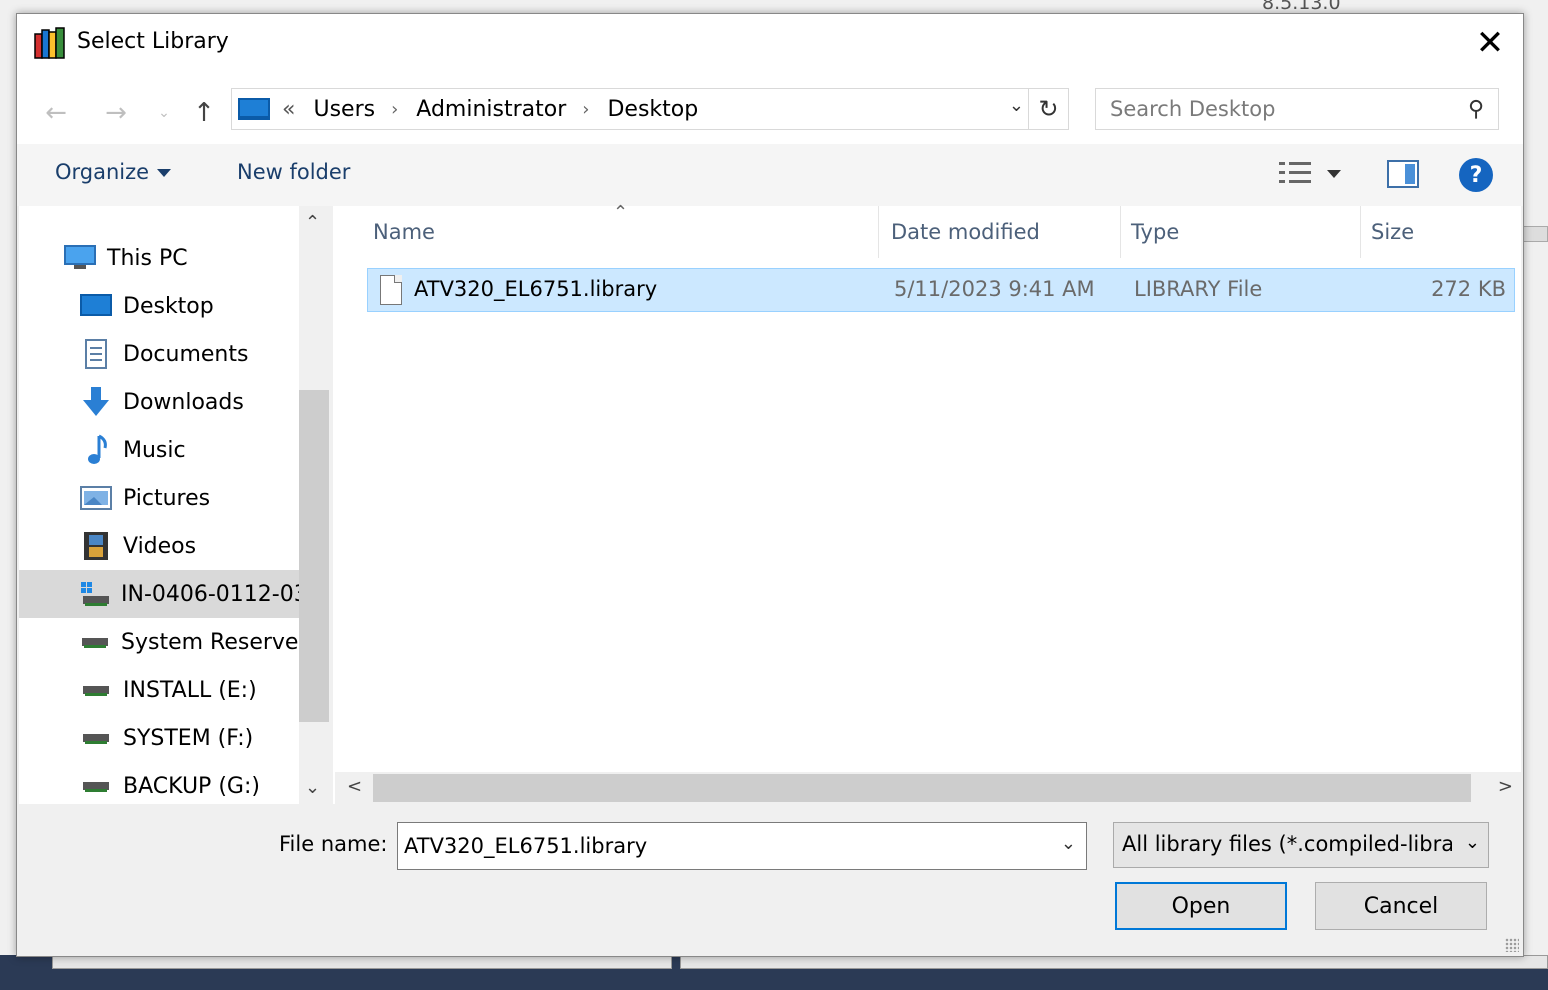  I want to click on scroll-up-icon: ⌃, so click(312, 222).